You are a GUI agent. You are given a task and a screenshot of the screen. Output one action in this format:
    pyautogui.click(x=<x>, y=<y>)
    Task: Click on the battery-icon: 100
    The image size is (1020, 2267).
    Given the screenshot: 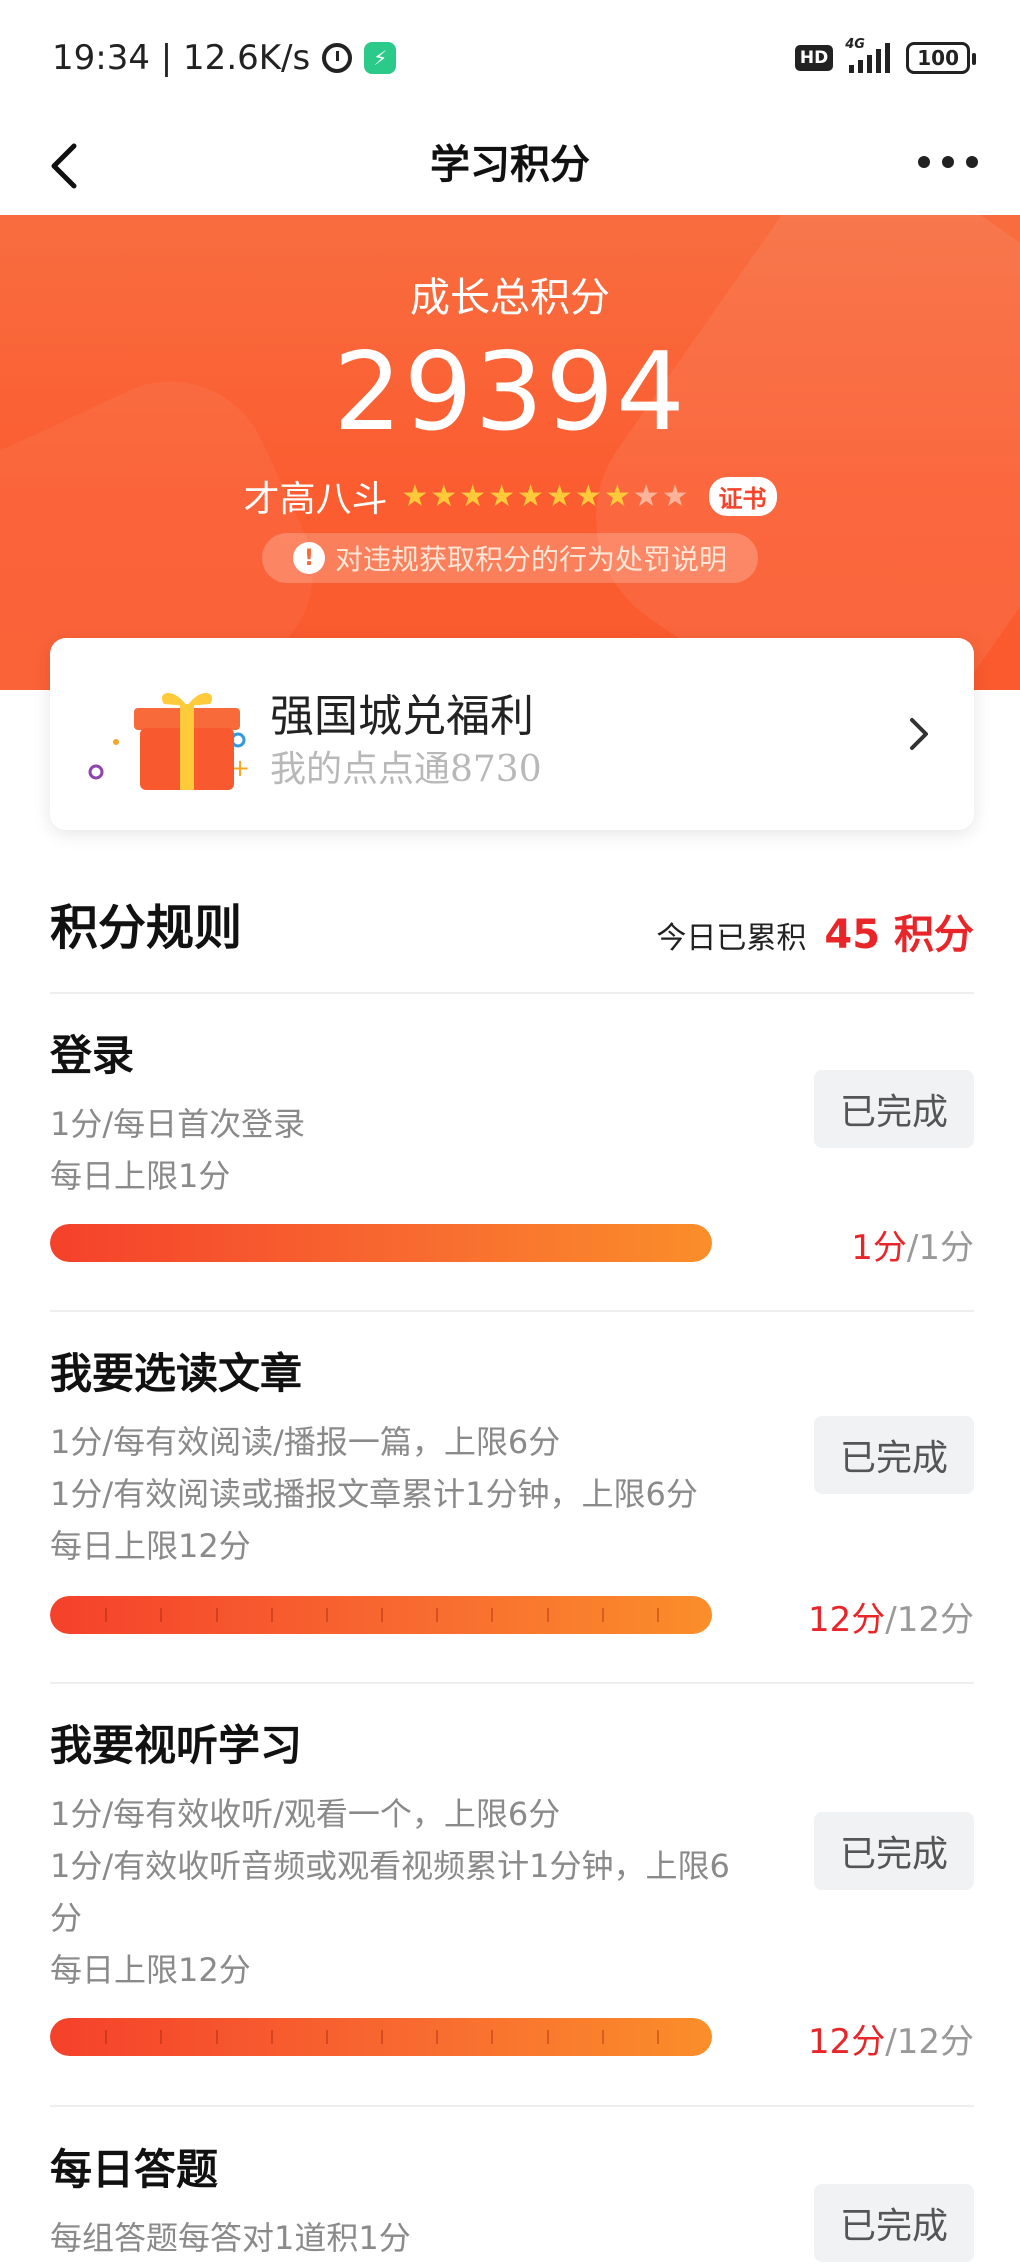 What is the action you would take?
    pyautogui.click(x=941, y=58)
    